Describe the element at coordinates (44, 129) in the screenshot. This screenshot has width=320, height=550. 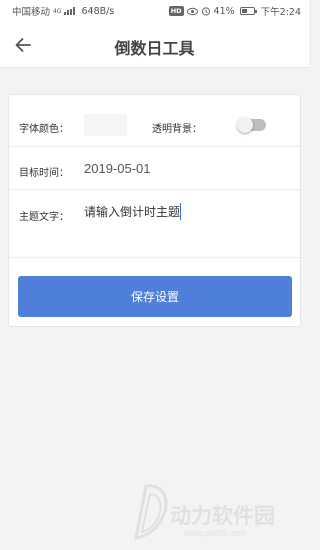
I see `font-color-label: 字体颜色：` at that location.